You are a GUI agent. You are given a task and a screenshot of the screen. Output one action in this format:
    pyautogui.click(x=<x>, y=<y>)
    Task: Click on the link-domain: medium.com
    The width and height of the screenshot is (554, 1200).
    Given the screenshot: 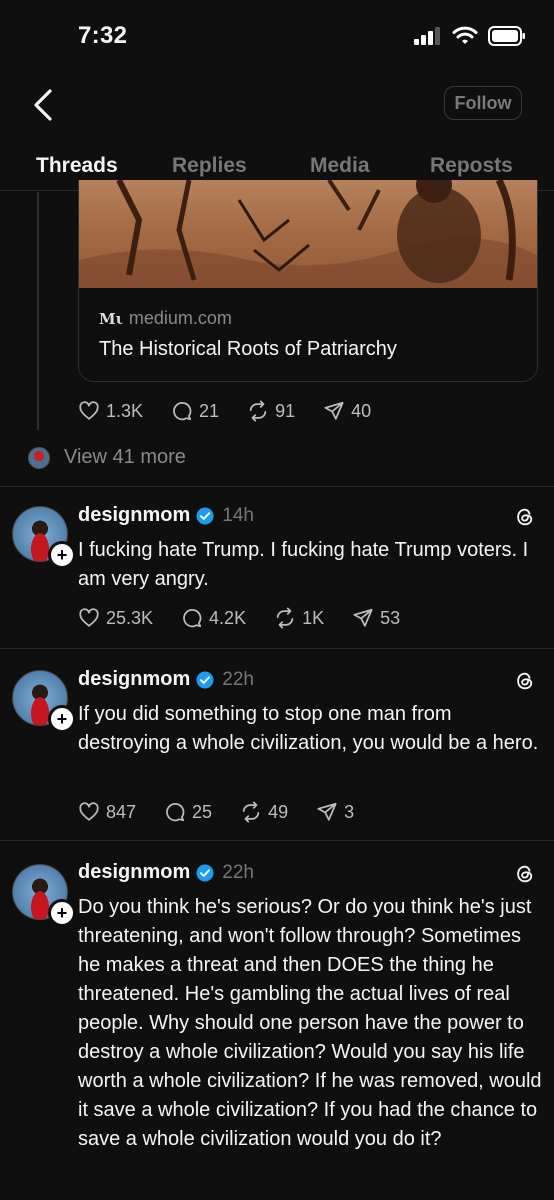 What is the action you would take?
    pyautogui.click(x=180, y=318)
    